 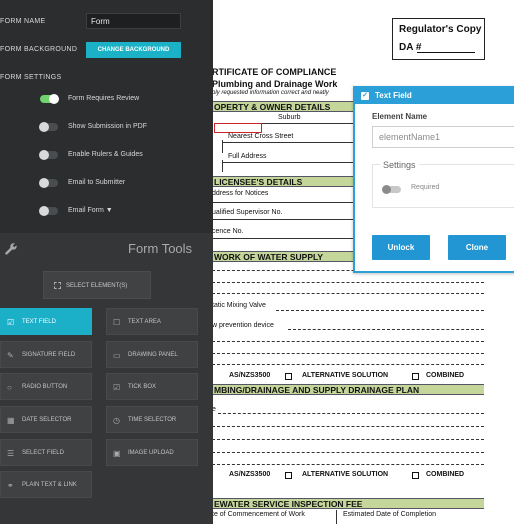 I want to click on toggle-show-submission-pdf, so click(x=48, y=127).